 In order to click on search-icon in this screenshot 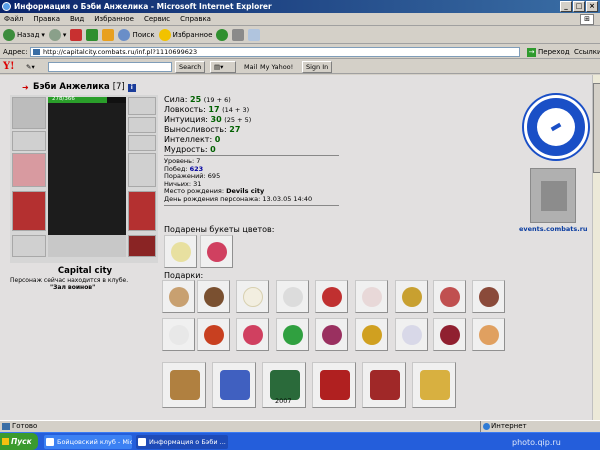, I will do `click(124, 35)`.